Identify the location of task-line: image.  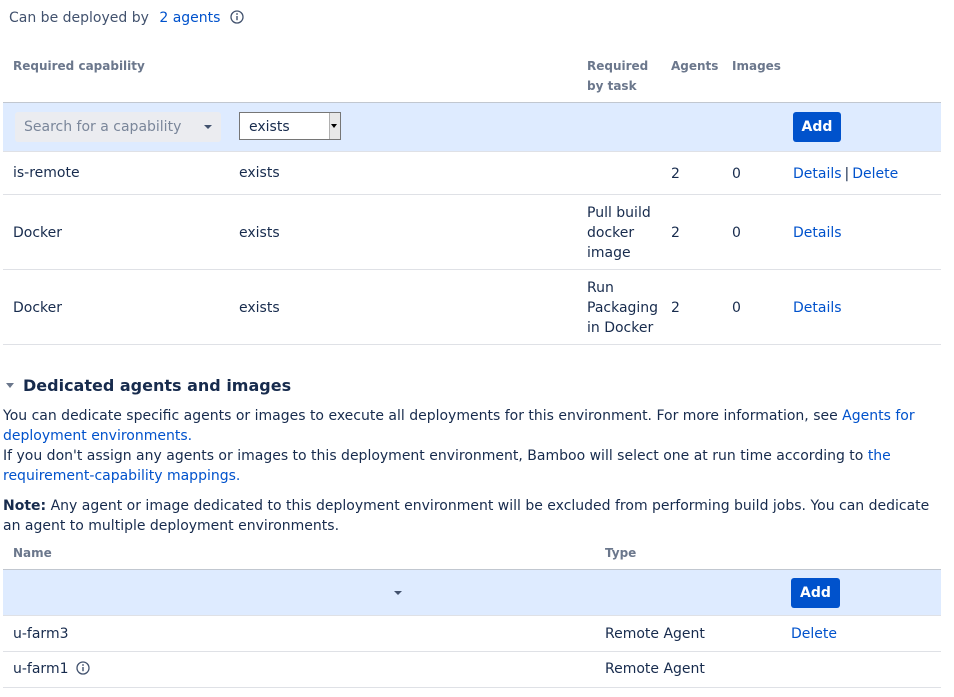
(609, 253).